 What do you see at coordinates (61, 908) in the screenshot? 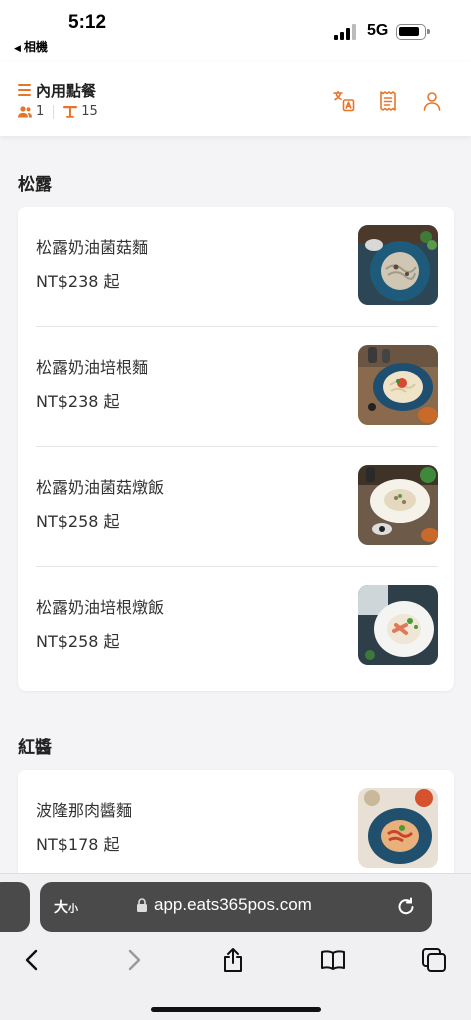
I see `text-size-large: 大` at bounding box center [61, 908].